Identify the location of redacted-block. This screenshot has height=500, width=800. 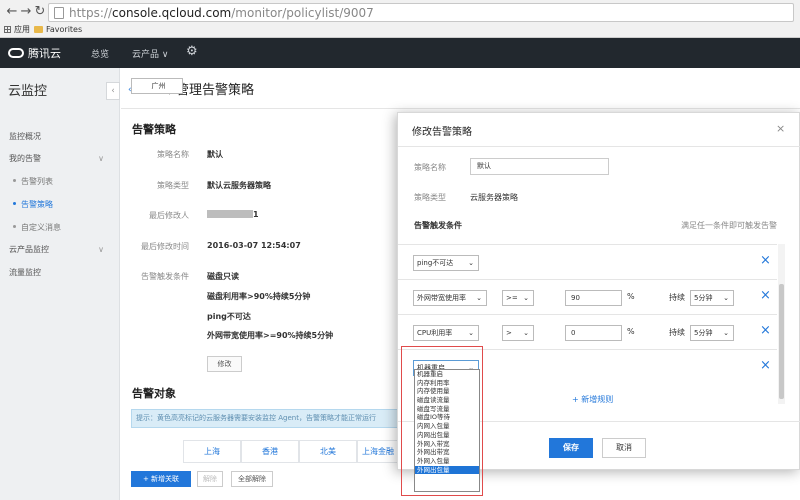
(230, 214).